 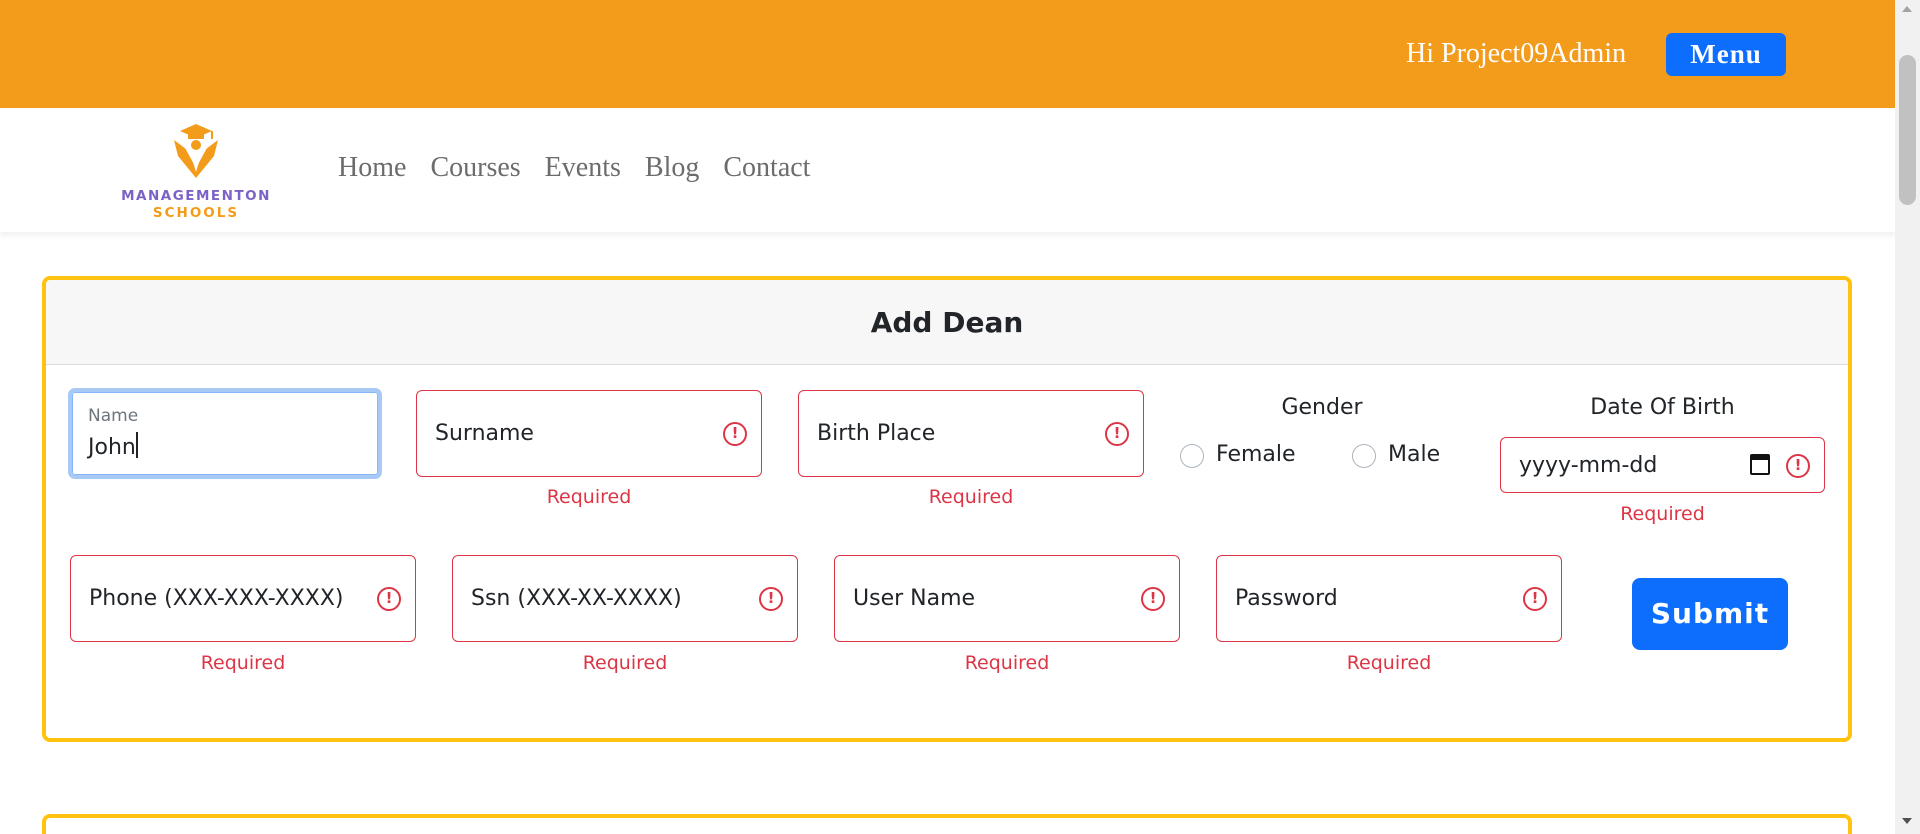 I want to click on nav-links: Home Courses Events Blog Contact, so click(x=574, y=168).